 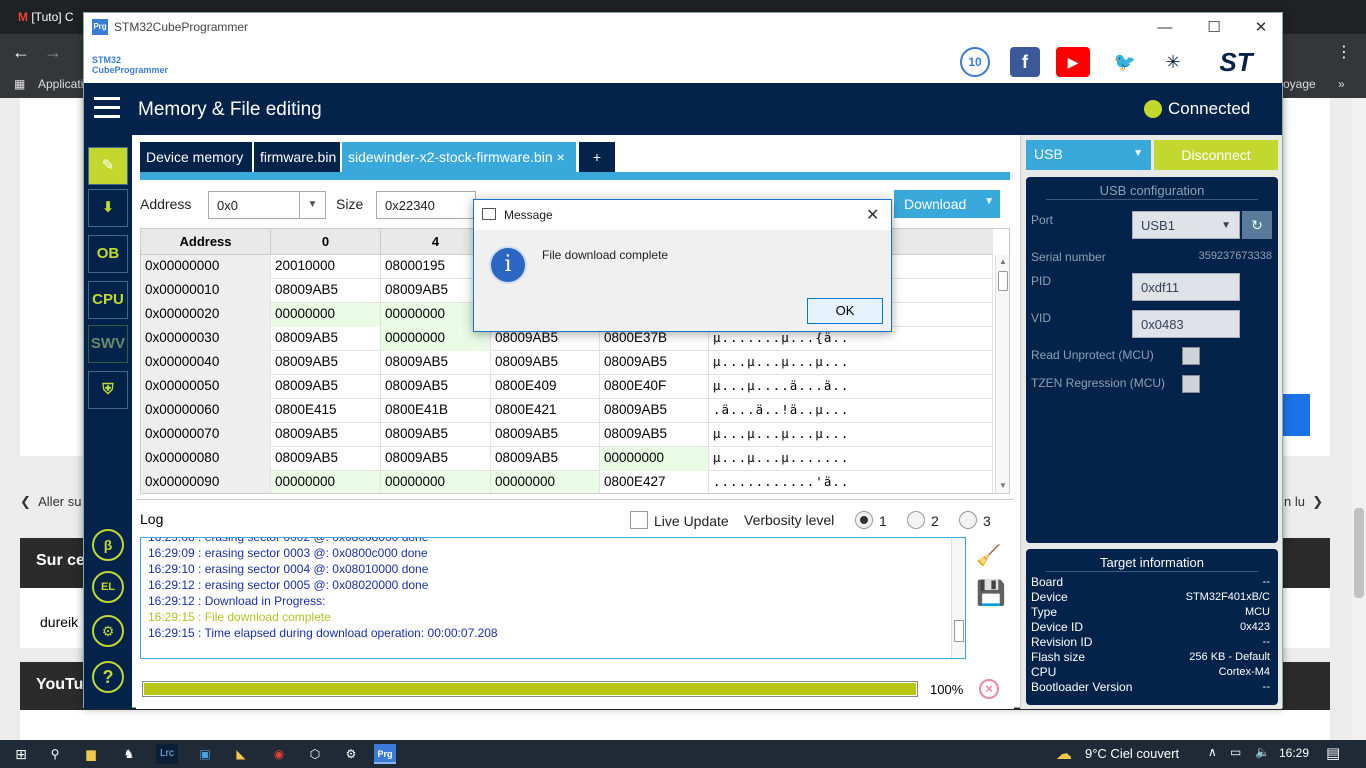 I want to click on pid-field: 0xdf11, so click(x=1186, y=287).